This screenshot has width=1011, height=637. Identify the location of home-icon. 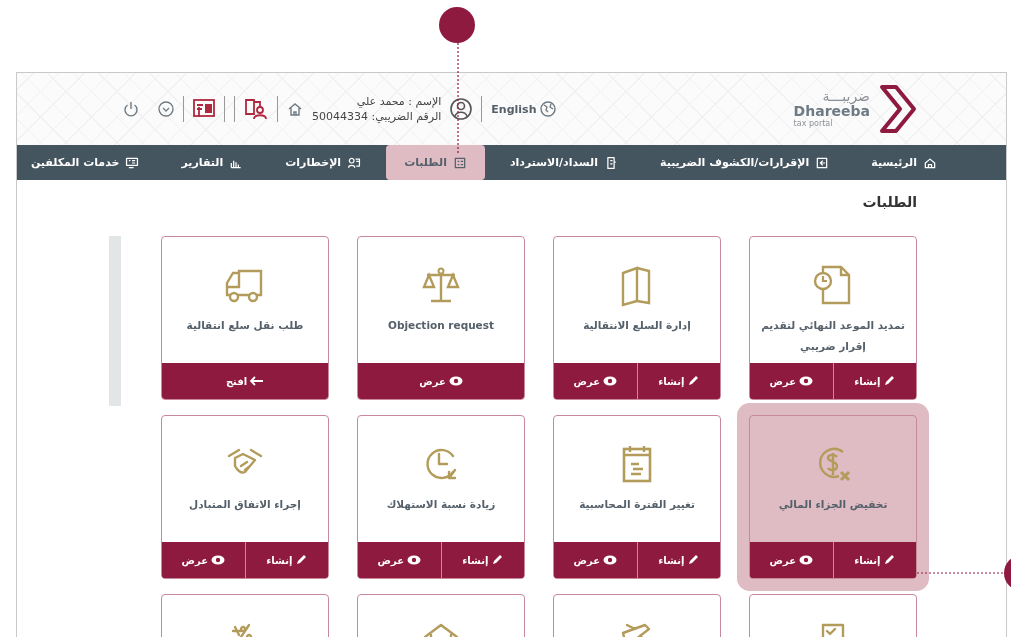
(295, 109).